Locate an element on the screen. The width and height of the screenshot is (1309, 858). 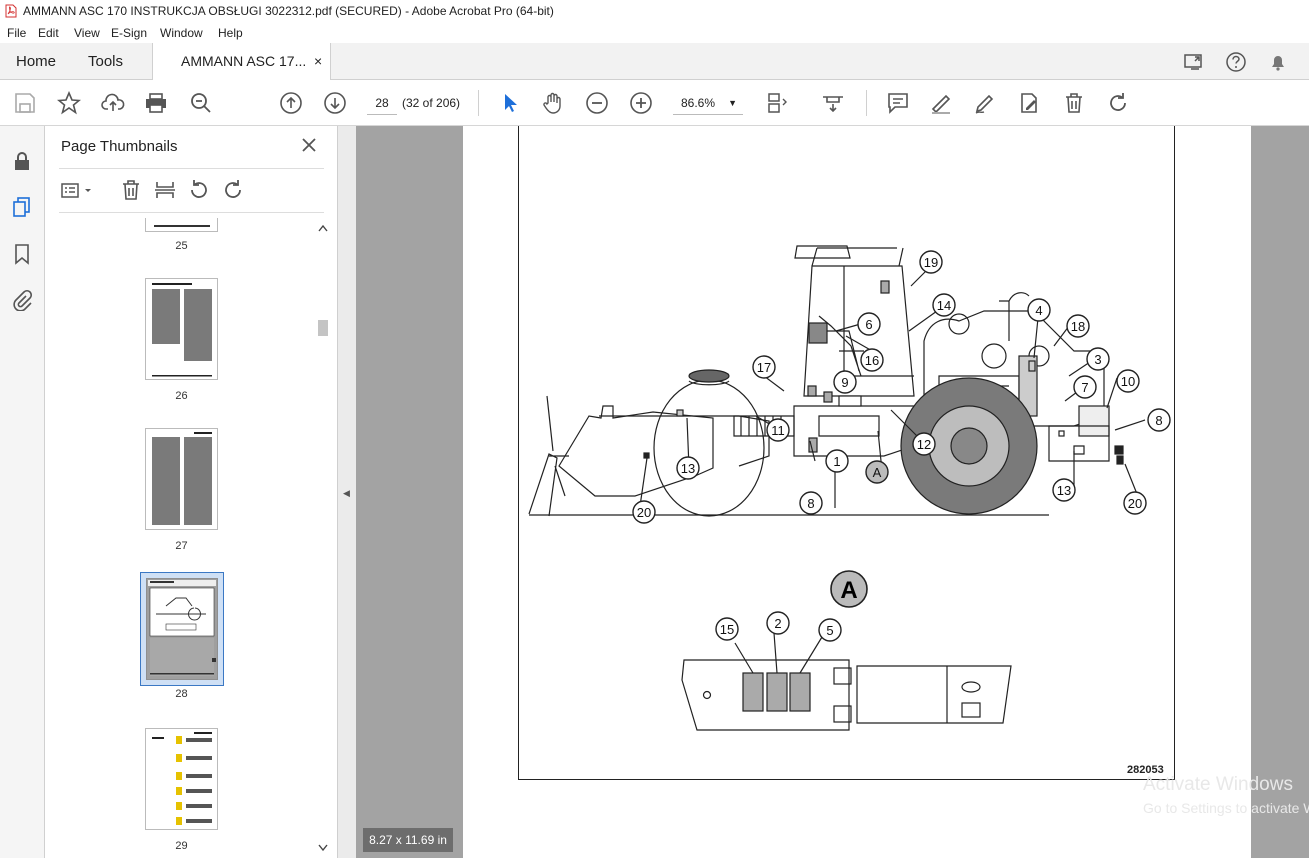
callout-label: 12 is located at coordinates (924, 444).